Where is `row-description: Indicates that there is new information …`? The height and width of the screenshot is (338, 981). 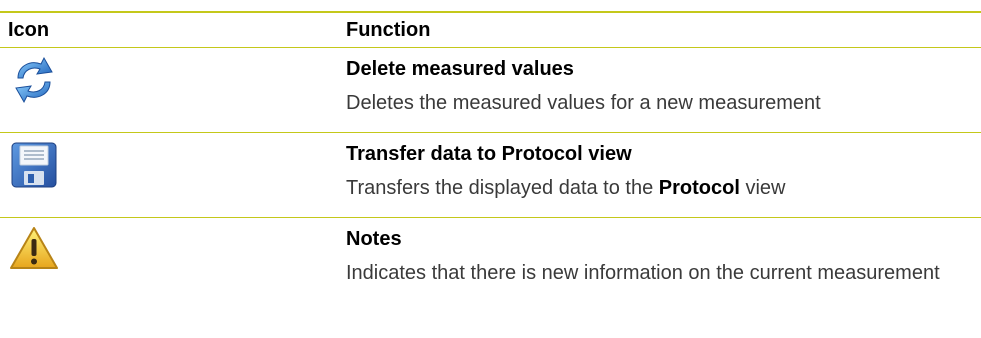
row-description: Indicates that there is new information … is located at coordinates (643, 273).